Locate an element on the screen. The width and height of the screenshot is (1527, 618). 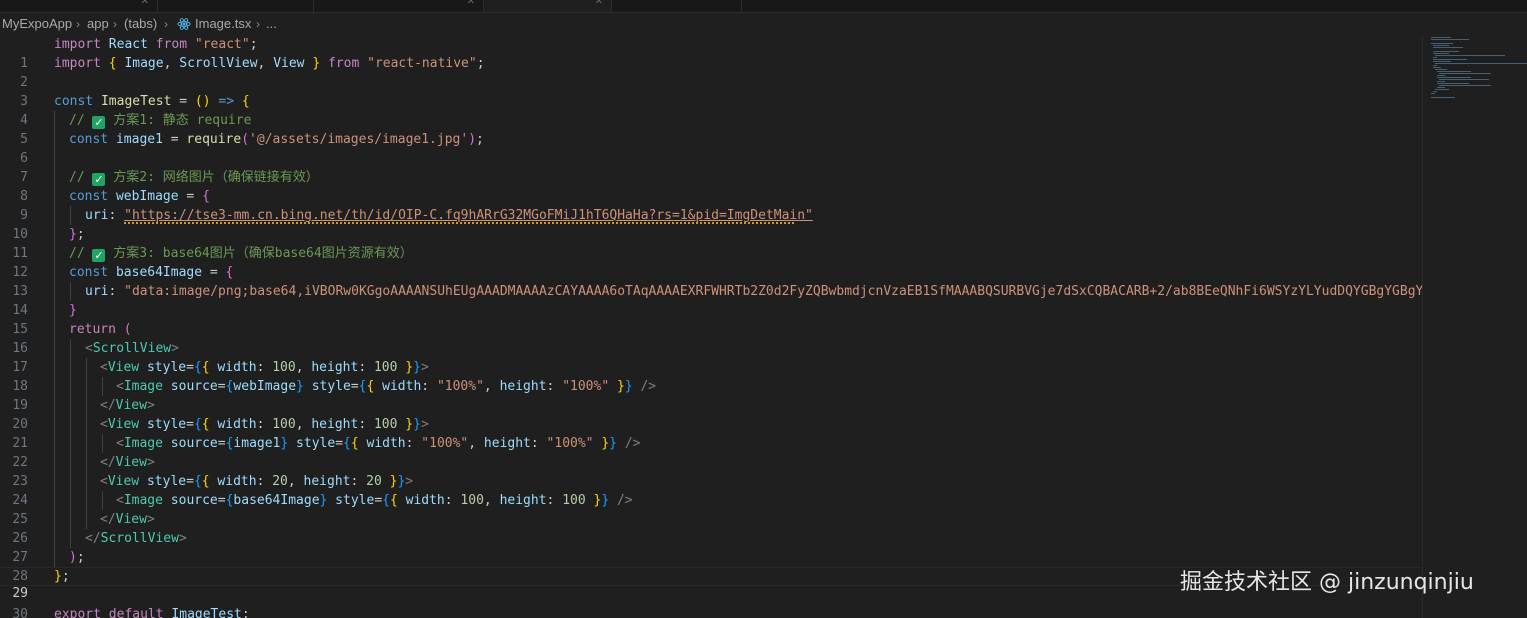
code-line: 26 </View> is located at coordinates (711, 528).